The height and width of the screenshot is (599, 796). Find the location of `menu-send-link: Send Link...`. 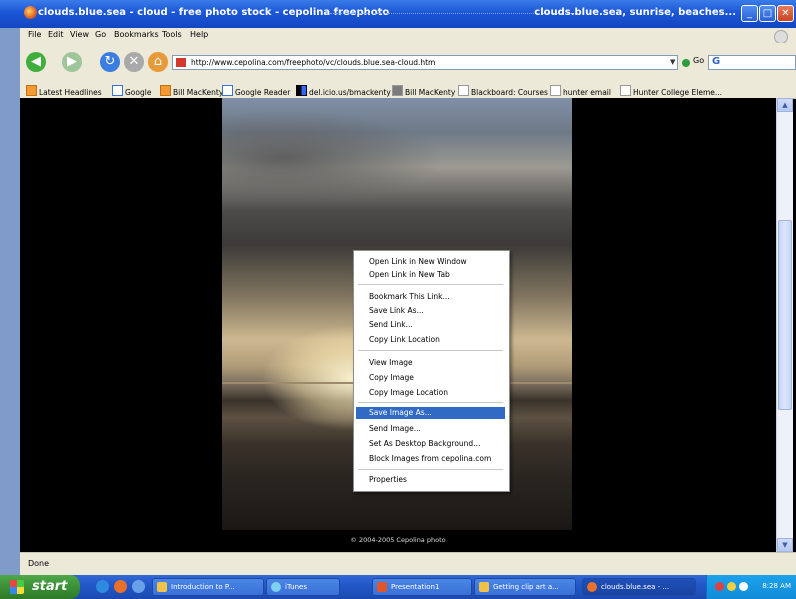

menu-send-link: Send Link... is located at coordinates (430, 325).